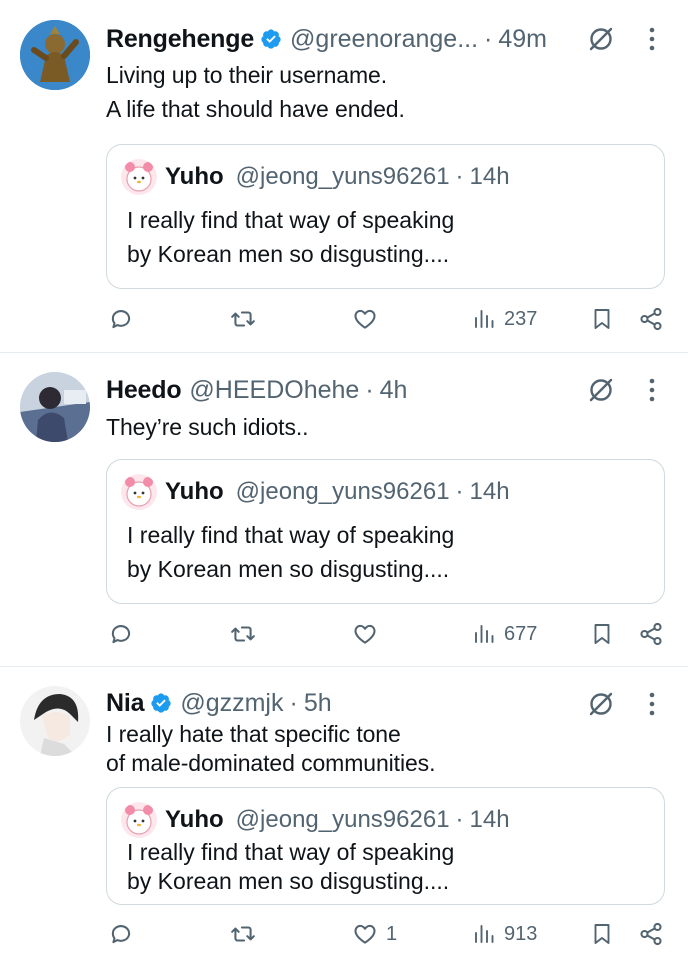 This screenshot has height=960, width=688. I want to click on tweet-text-line: They’re such idiots.., so click(207, 427).